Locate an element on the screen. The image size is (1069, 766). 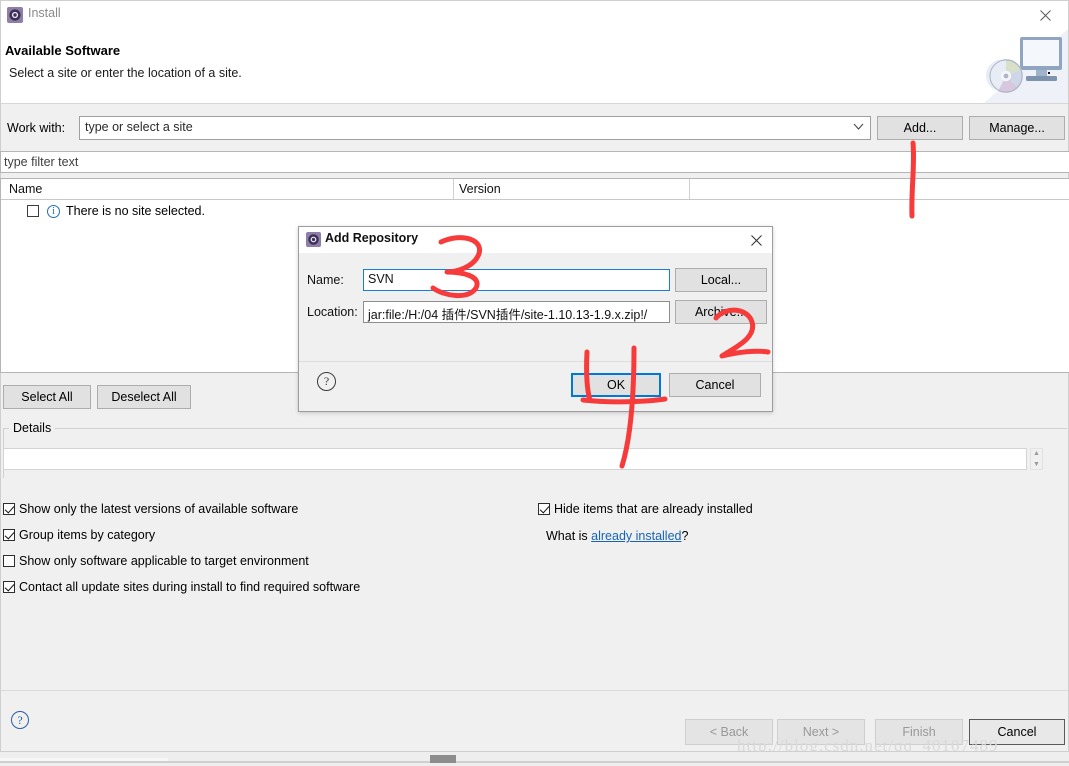
option-hide-installed: Hide items that are already installed is located at coordinates (645, 509).